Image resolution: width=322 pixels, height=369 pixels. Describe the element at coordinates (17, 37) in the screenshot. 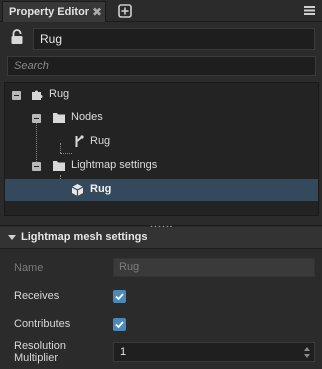

I see `lock-icon` at that location.